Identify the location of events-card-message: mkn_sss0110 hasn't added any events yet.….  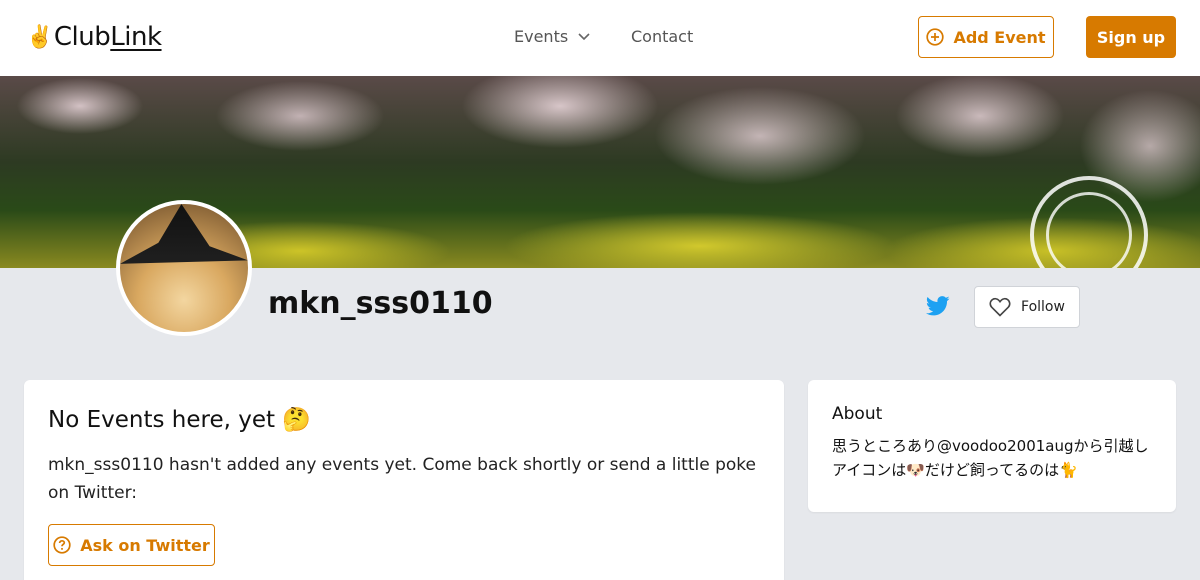
(402, 479).